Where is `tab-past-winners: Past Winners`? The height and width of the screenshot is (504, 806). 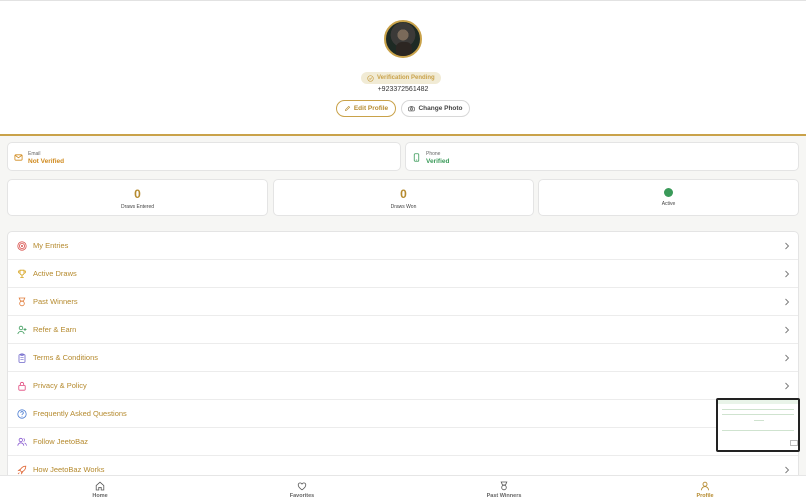 tab-past-winners: Past Winners is located at coordinates (504, 490).